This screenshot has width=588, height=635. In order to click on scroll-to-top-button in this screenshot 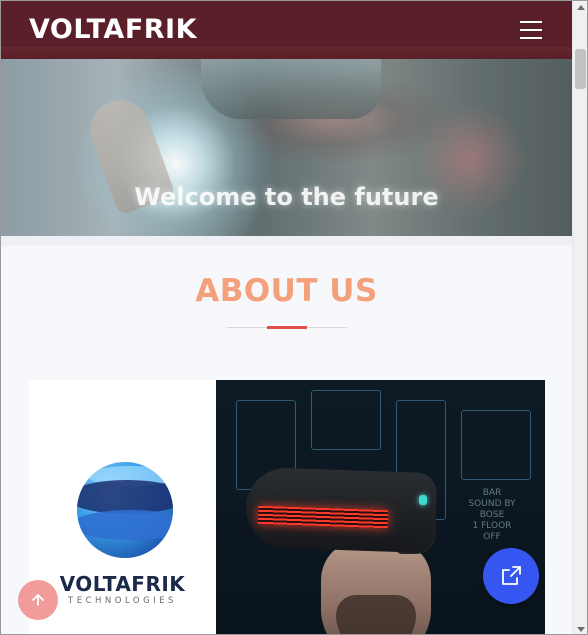, I will do `click(38, 600)`.